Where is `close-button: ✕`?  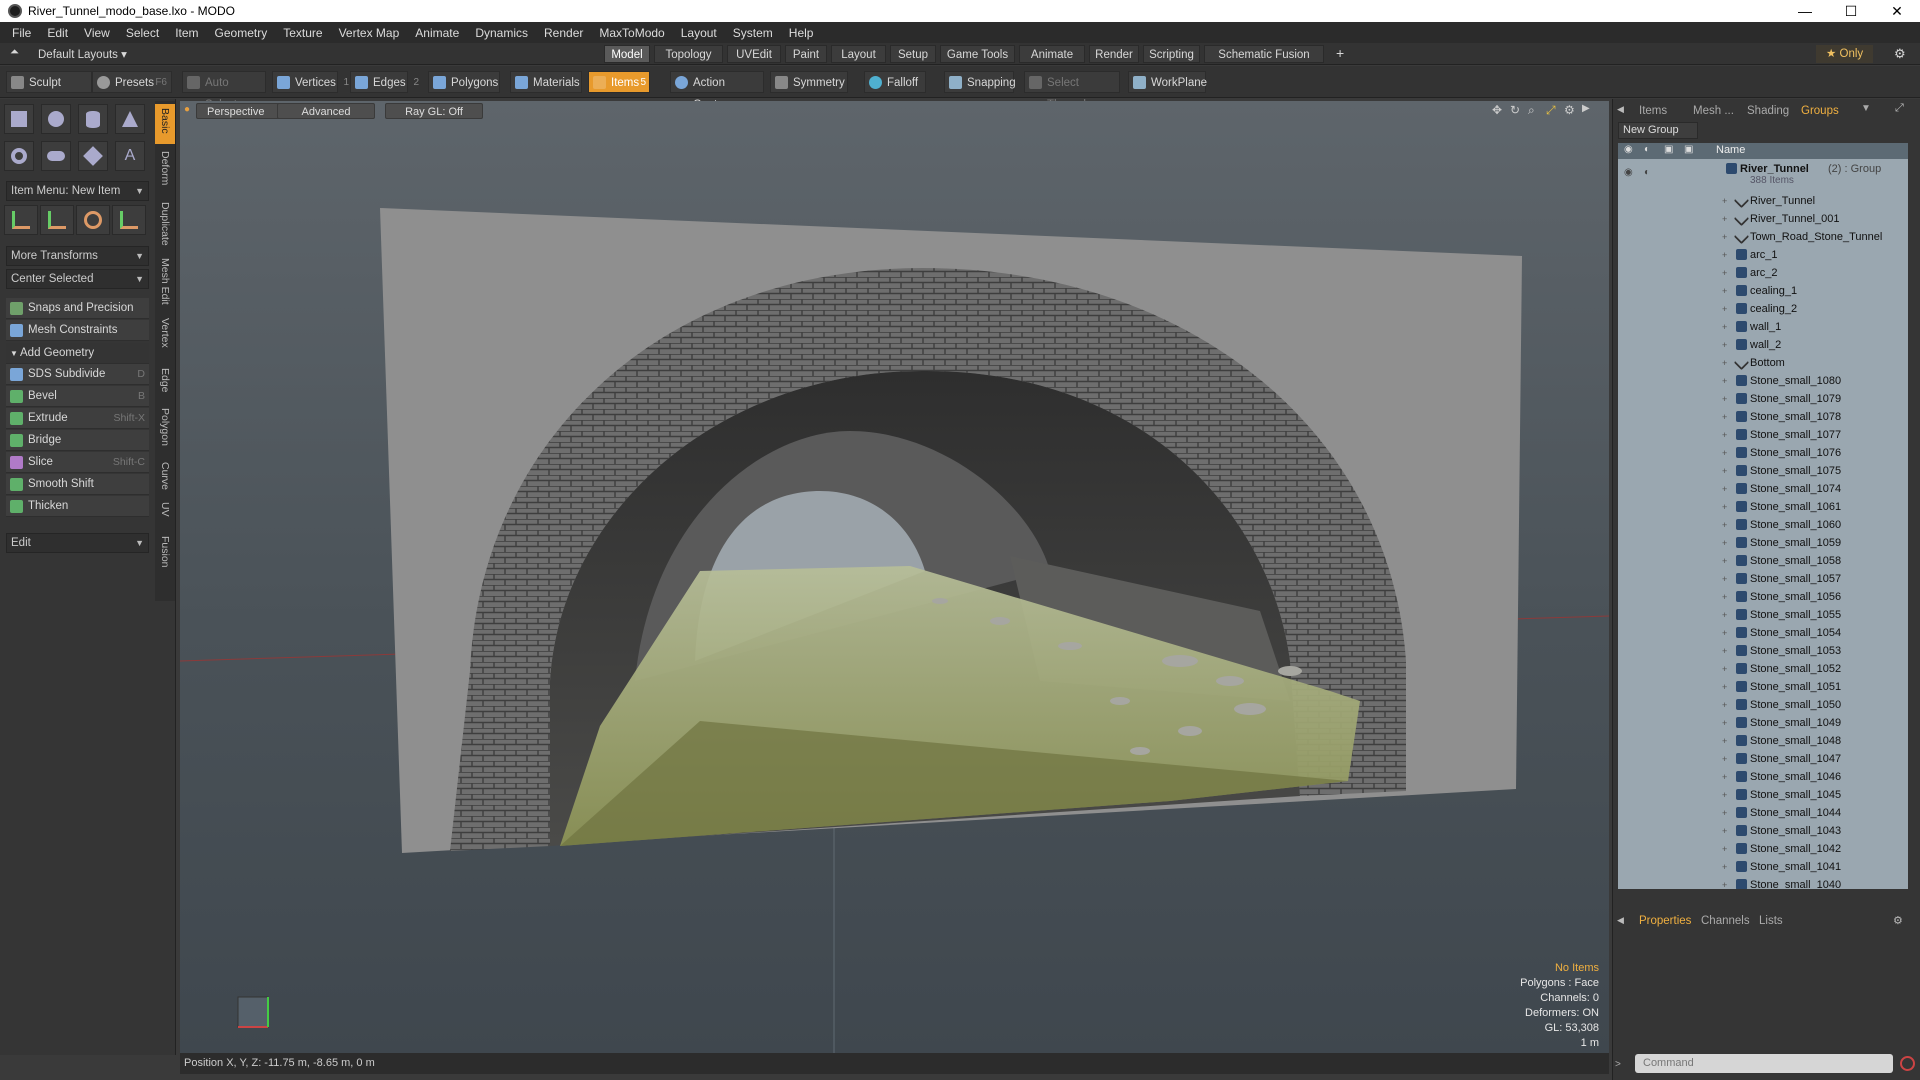
close-button: ✕ is located at coordinates (1897, 11).